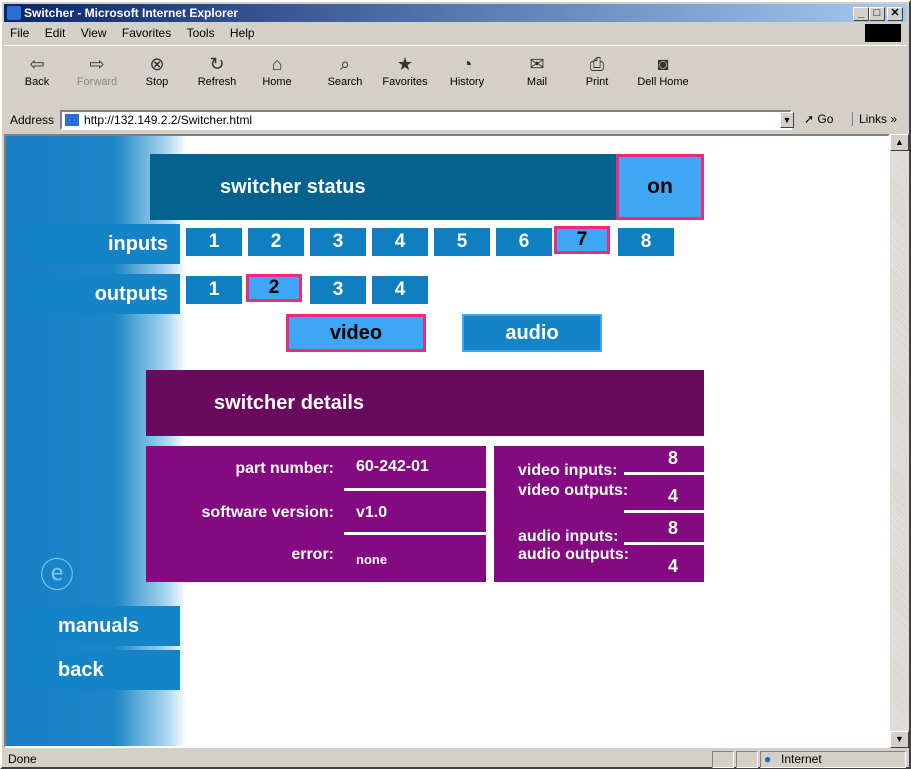 The width and height of the screenshot is (911, 769). I want to click on input-6-button: 6, so click(524, 242).